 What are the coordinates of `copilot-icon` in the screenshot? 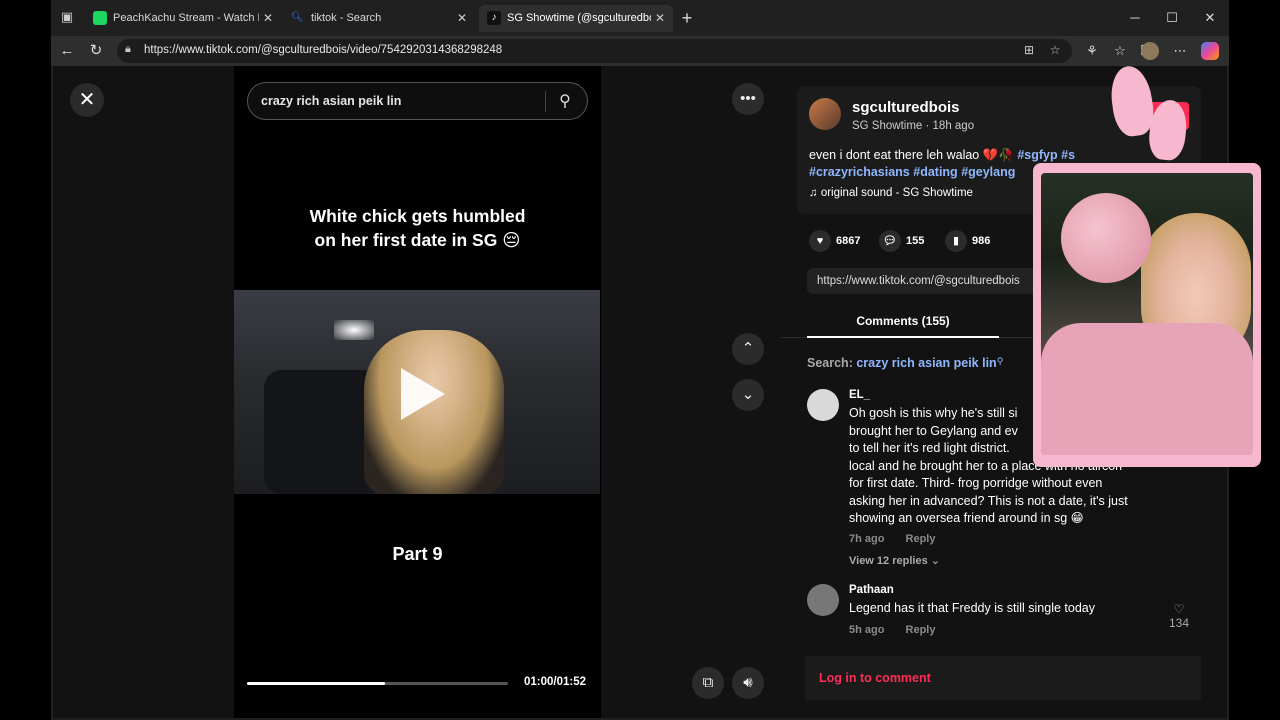 It's located at (1210, 51).